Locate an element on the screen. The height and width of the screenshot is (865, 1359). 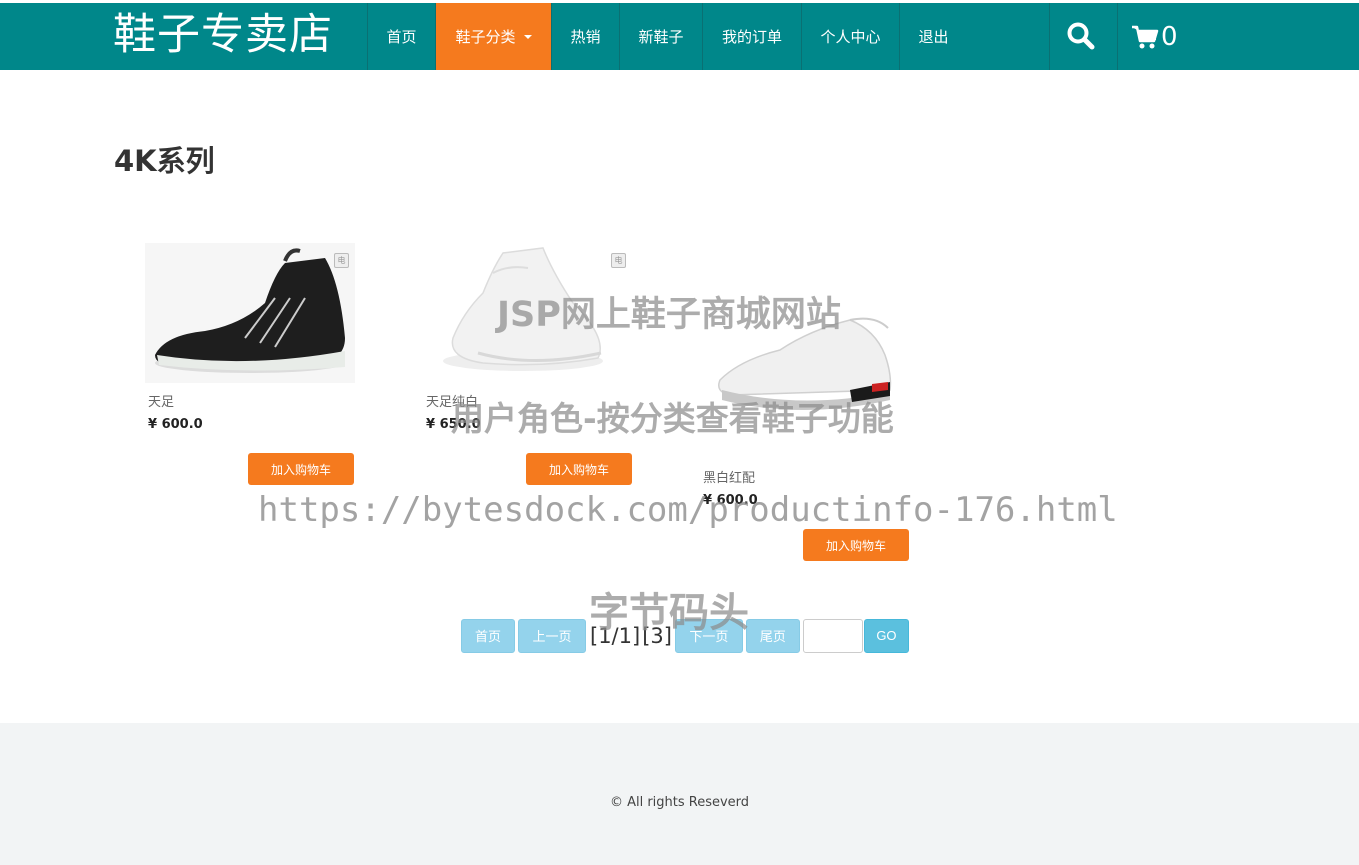
next-page-button: 下一页 is located at coordinates (708, 635).